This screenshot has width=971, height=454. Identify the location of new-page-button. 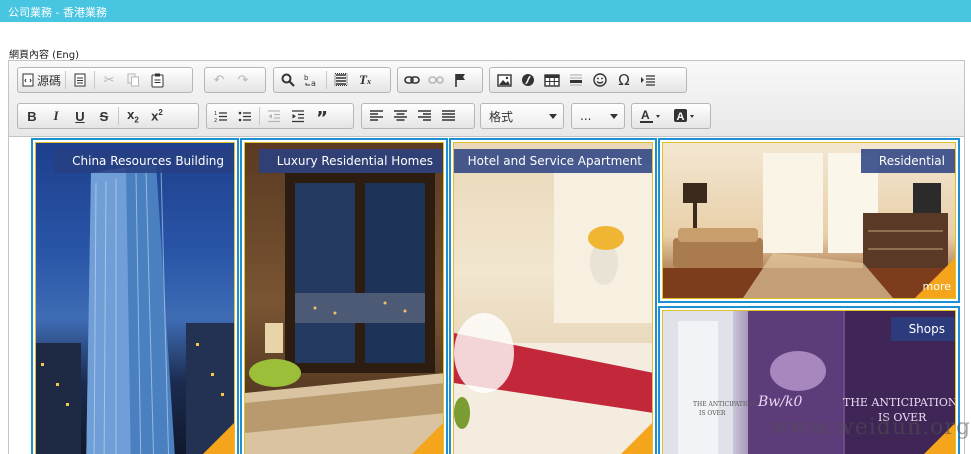
(80, 80).